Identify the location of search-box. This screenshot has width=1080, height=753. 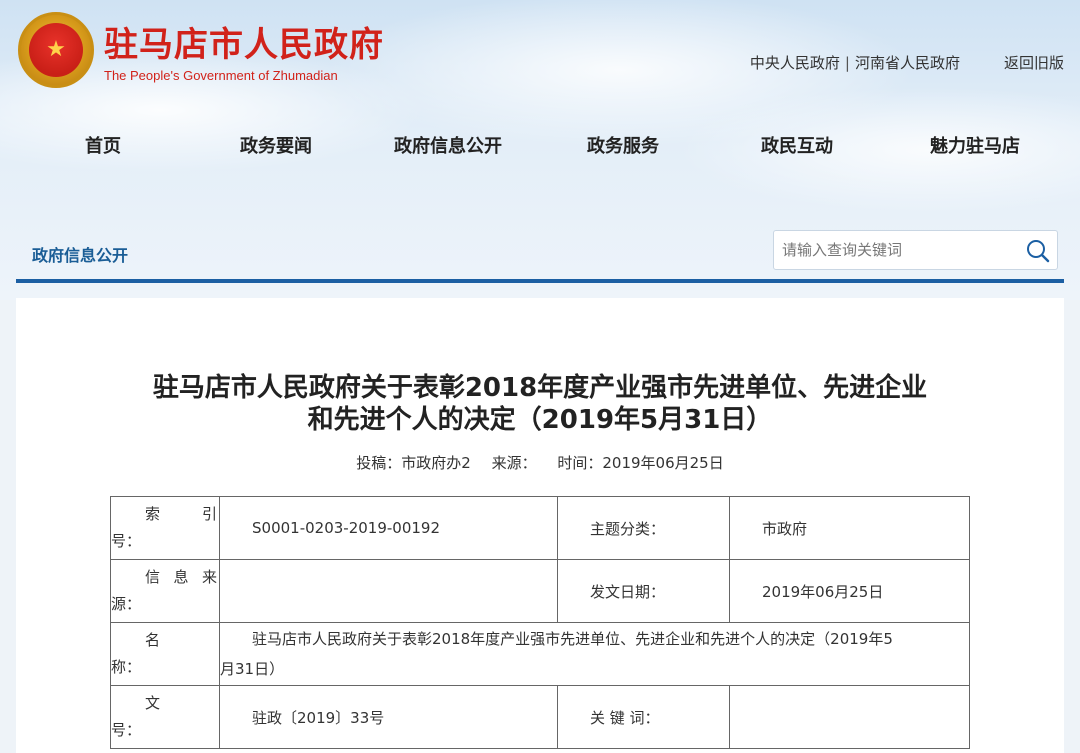
(915, 250).